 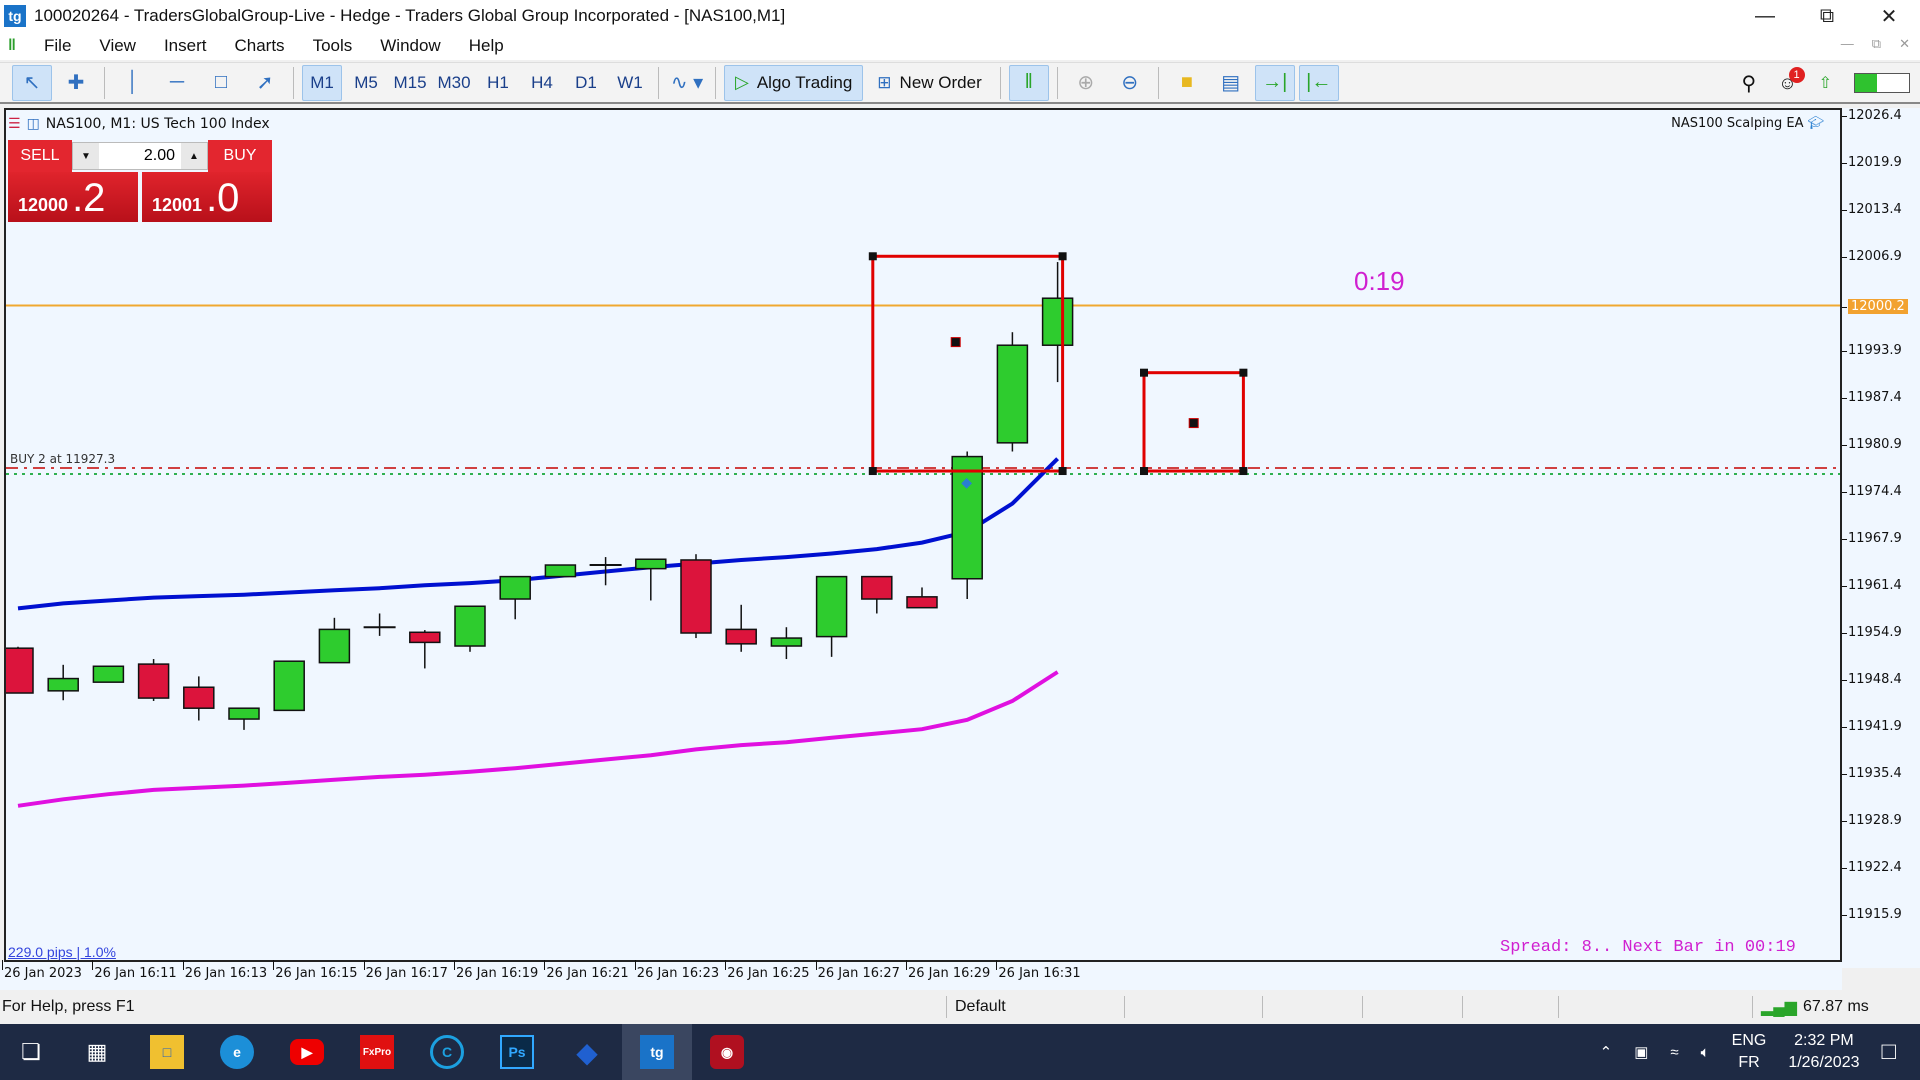 I want to click on ping-status: ▂▄▆ 67.87 ms, so click(x=1836, y=1007).